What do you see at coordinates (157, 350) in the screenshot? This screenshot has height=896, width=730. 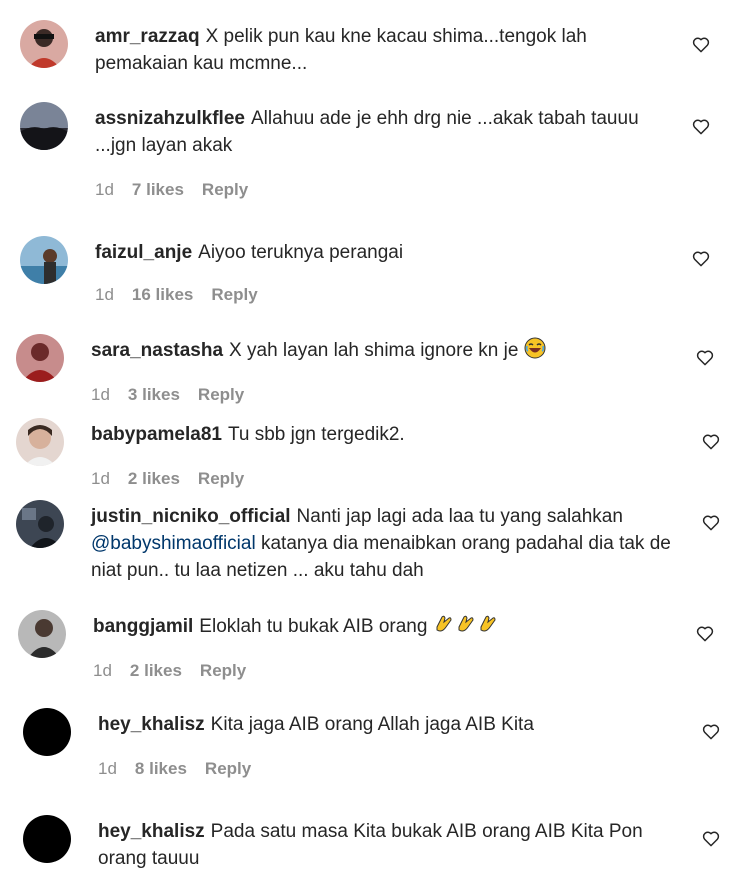 I see `comment-username: sara_nastasha` at bounding box center [157, 350].